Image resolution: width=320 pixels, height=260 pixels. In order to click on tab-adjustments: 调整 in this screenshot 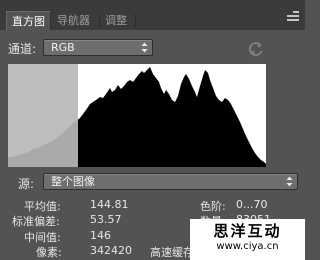, I will do `click(116, 20)`.